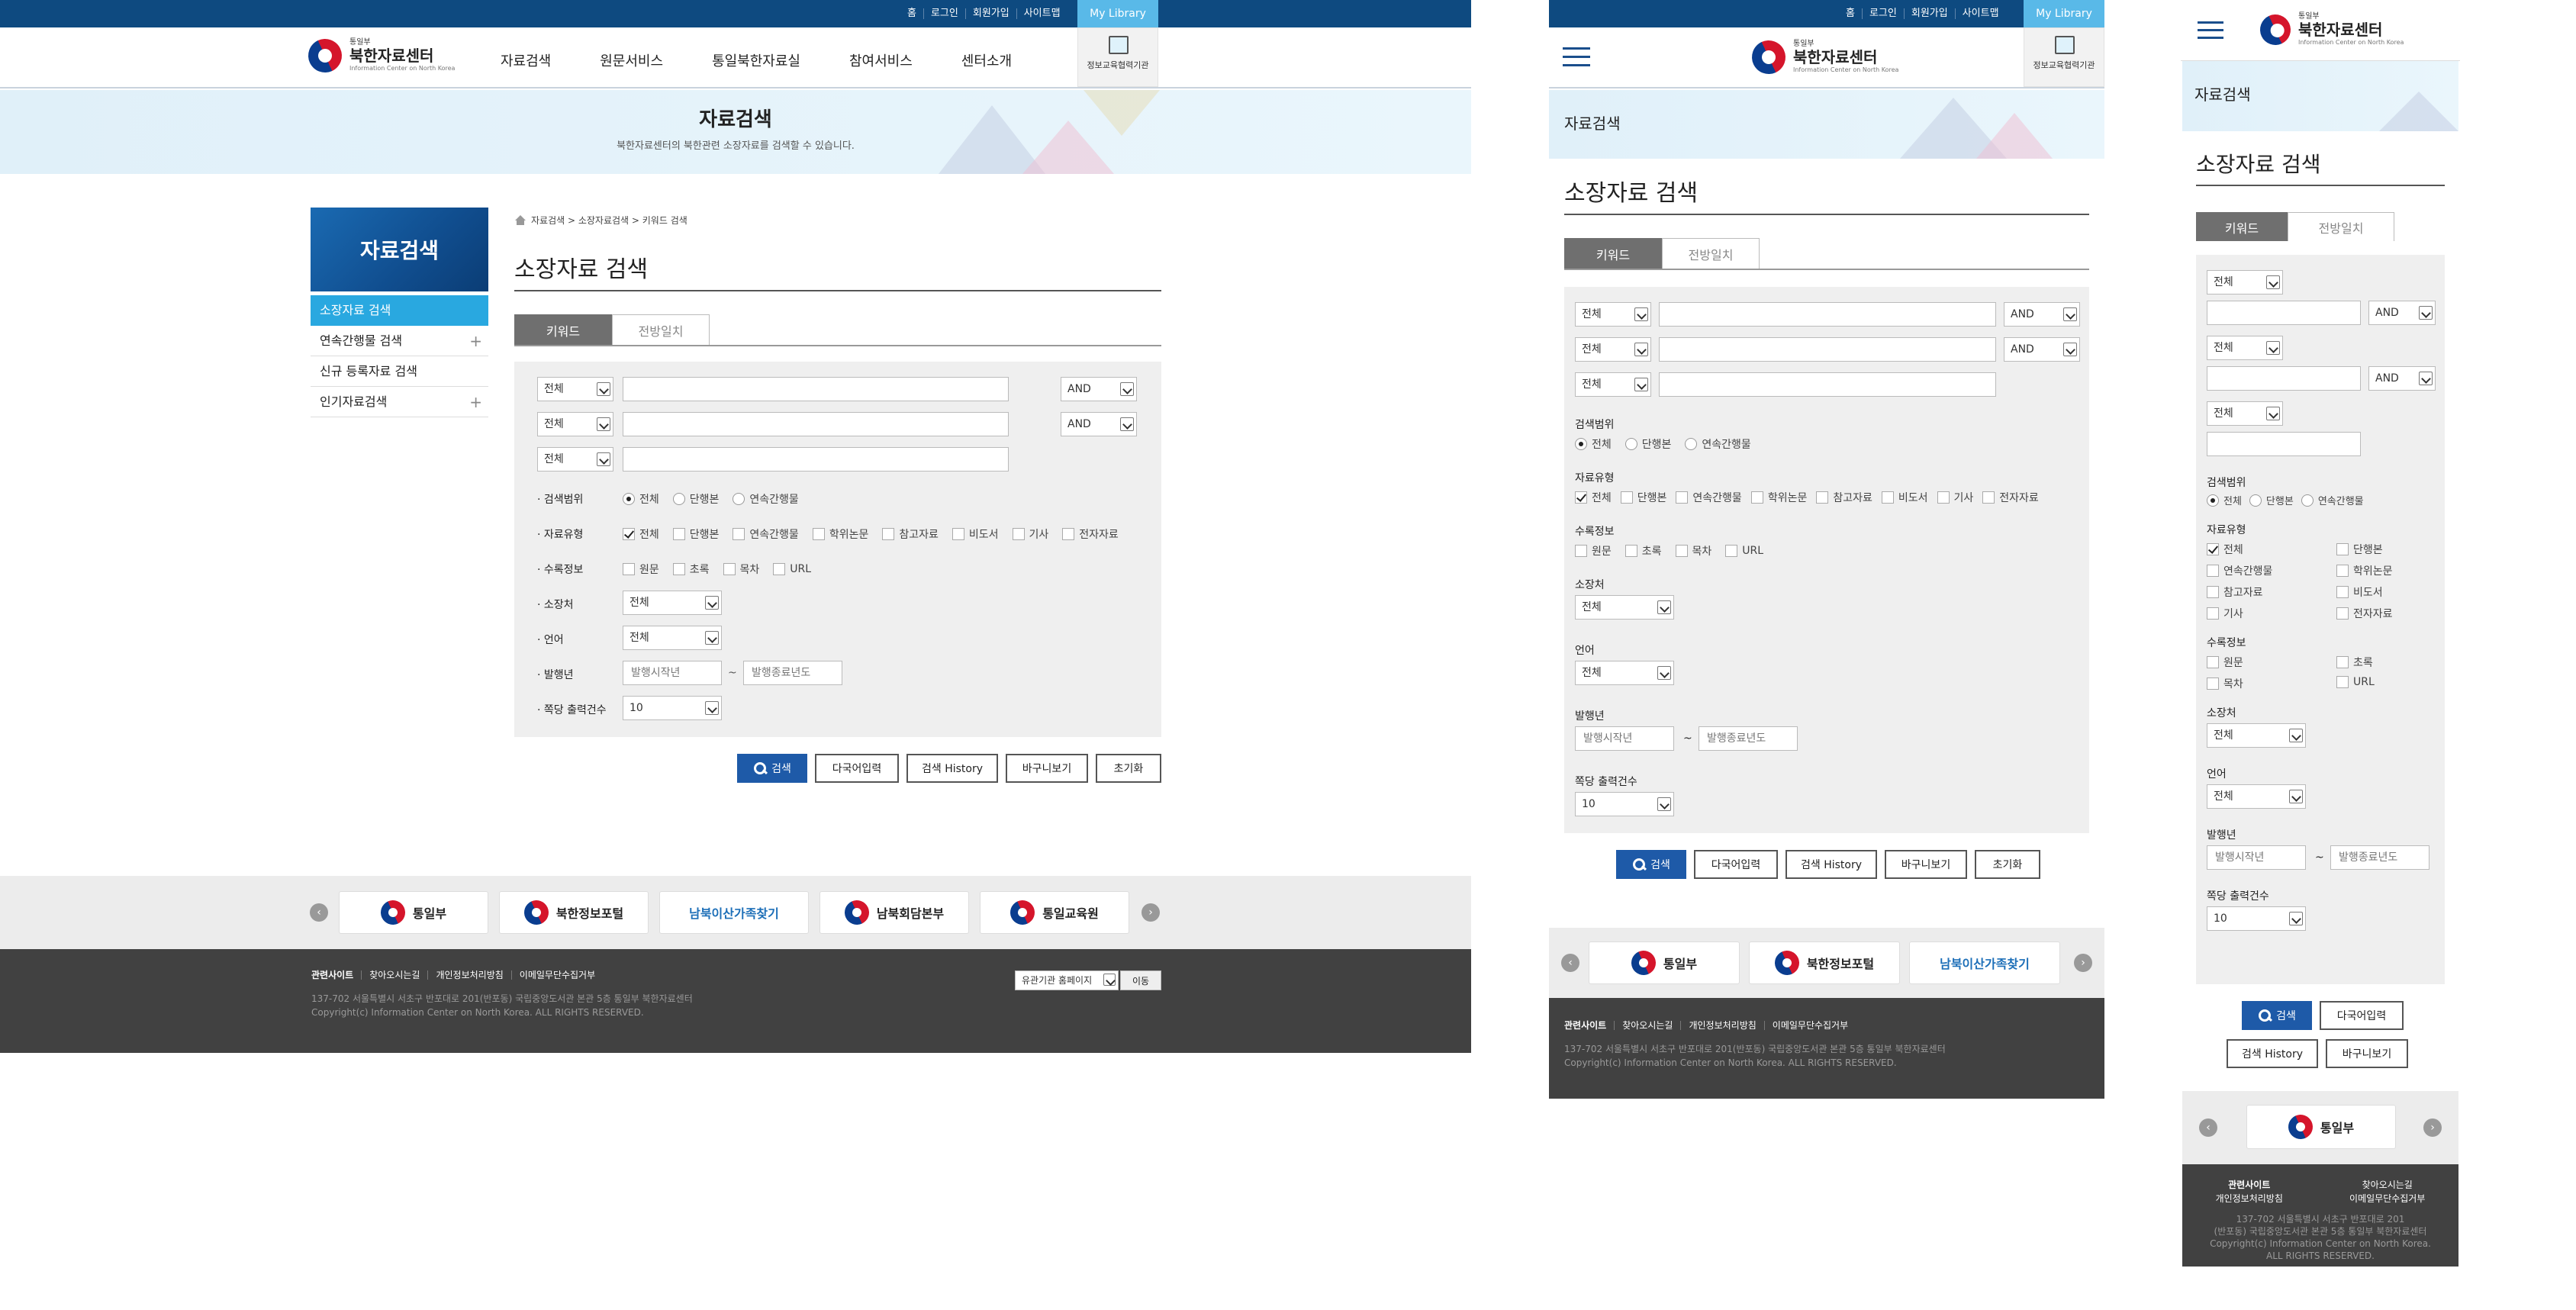  I want to click on home-icon, so click(520, 220).